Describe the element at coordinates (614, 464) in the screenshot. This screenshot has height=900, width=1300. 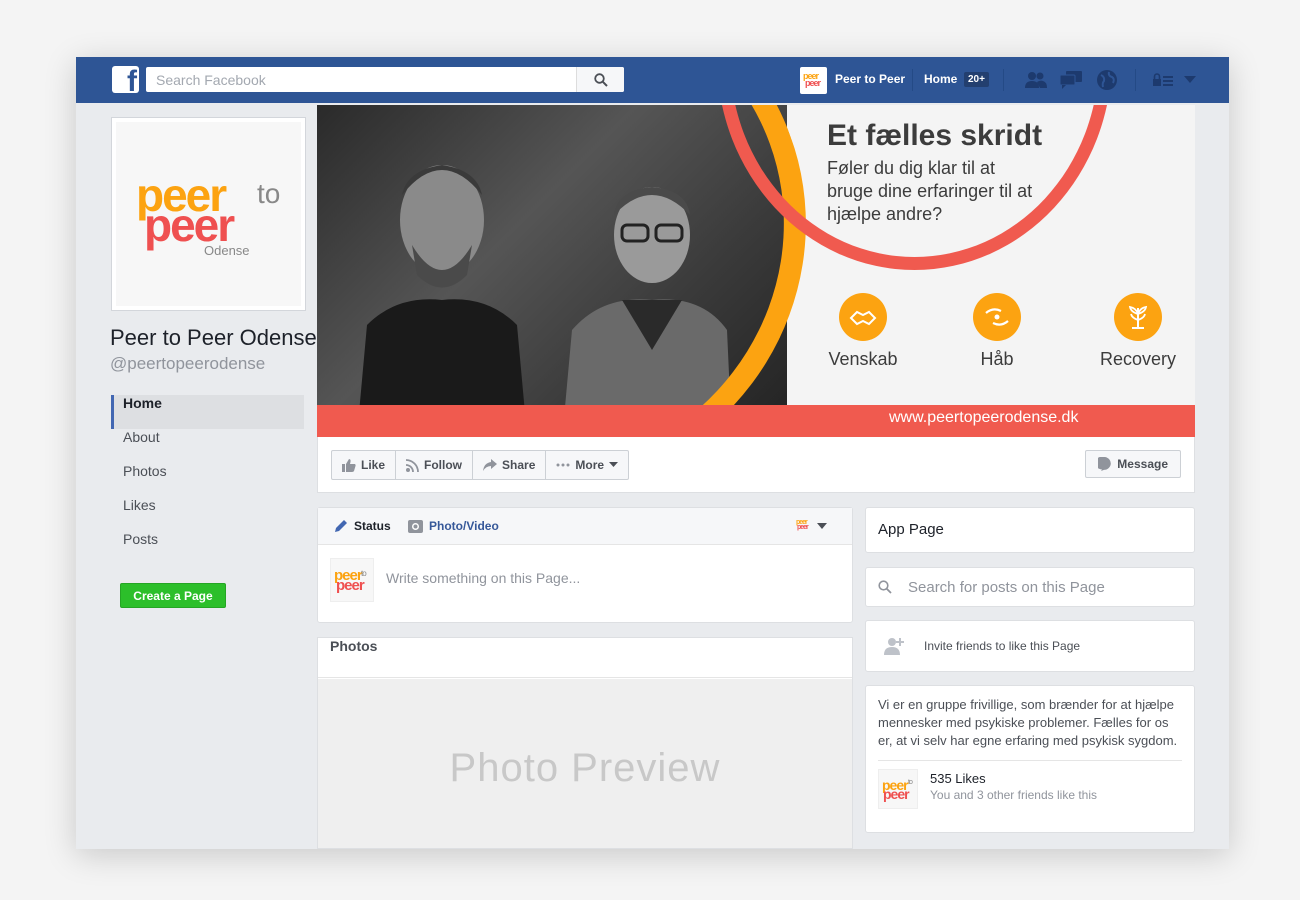
I see `chevron-down-icon` at that location.